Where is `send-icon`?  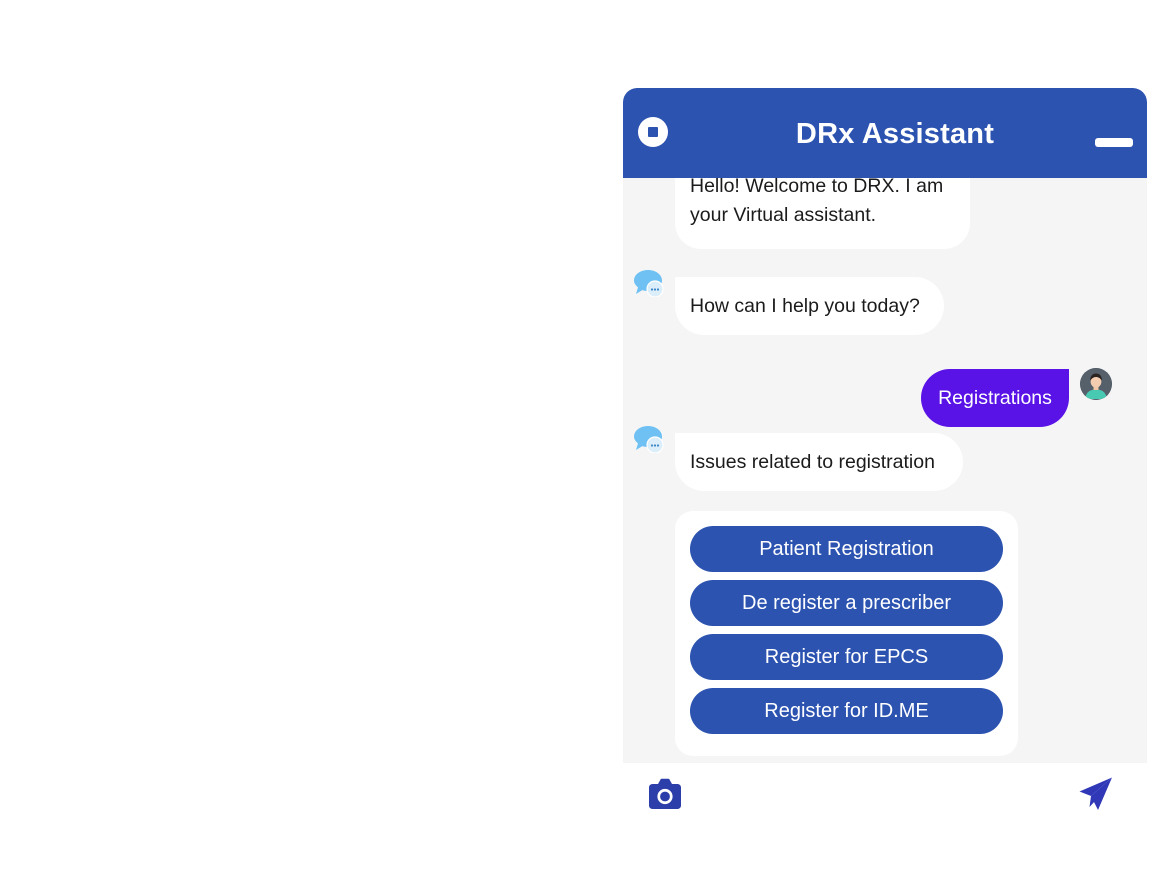
send-icon is located at coordinates (1096, 794).